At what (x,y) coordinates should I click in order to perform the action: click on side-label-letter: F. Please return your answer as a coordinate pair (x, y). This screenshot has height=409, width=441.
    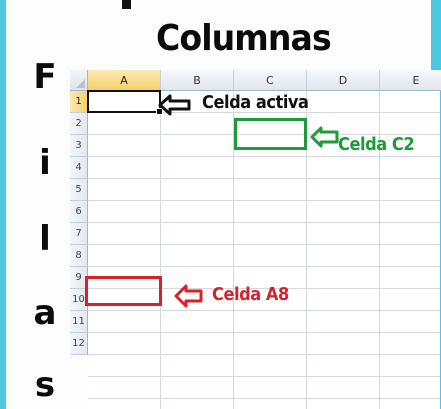
    Looking at the image, I should click on (45, 77).